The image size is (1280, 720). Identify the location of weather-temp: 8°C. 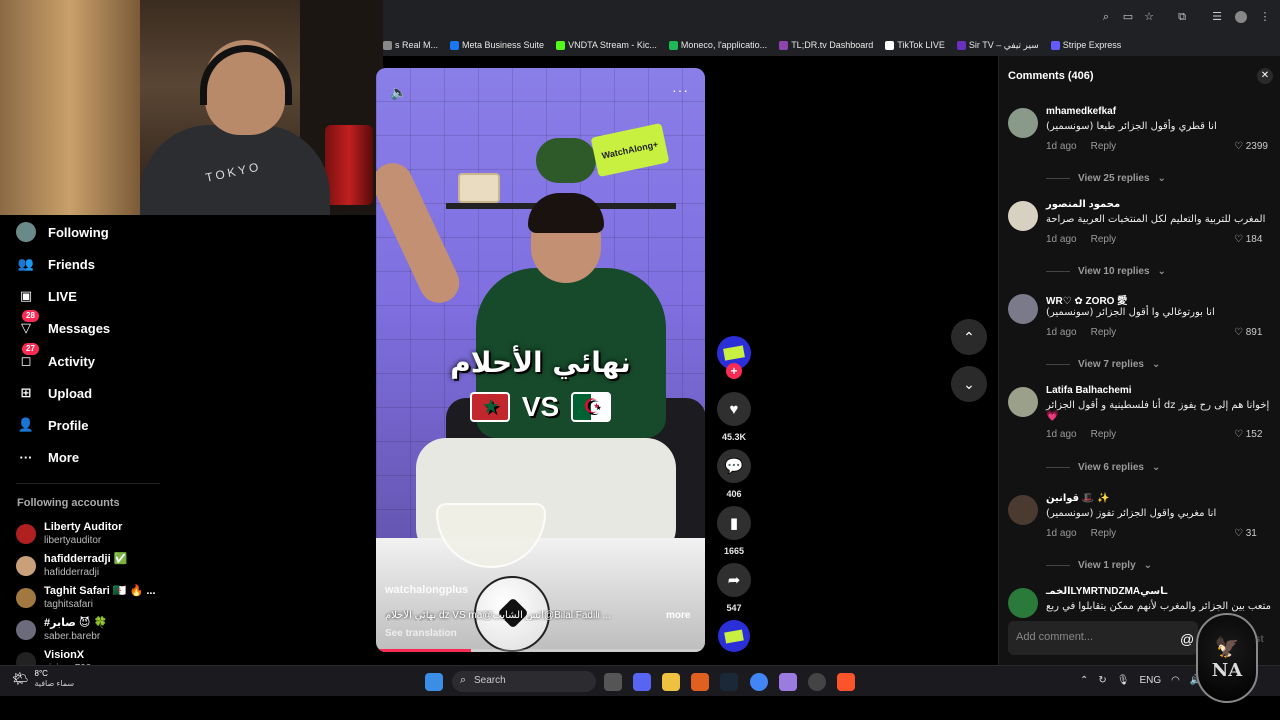
(41, 673).